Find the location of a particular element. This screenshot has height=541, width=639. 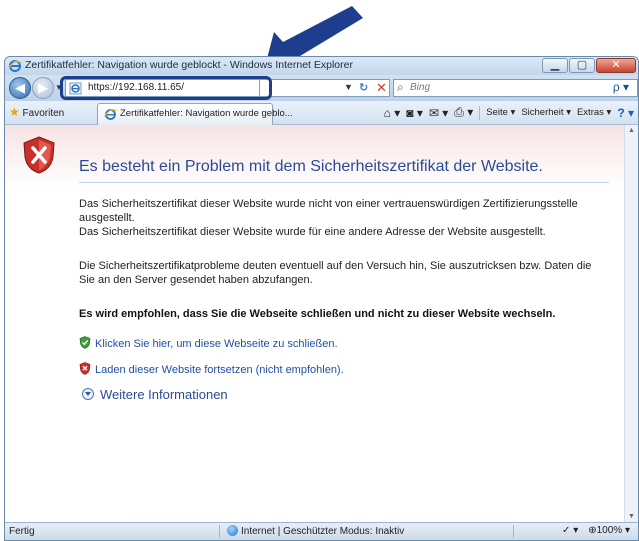

zoom-icon: ⊕ is located at coordinates (592, 530).